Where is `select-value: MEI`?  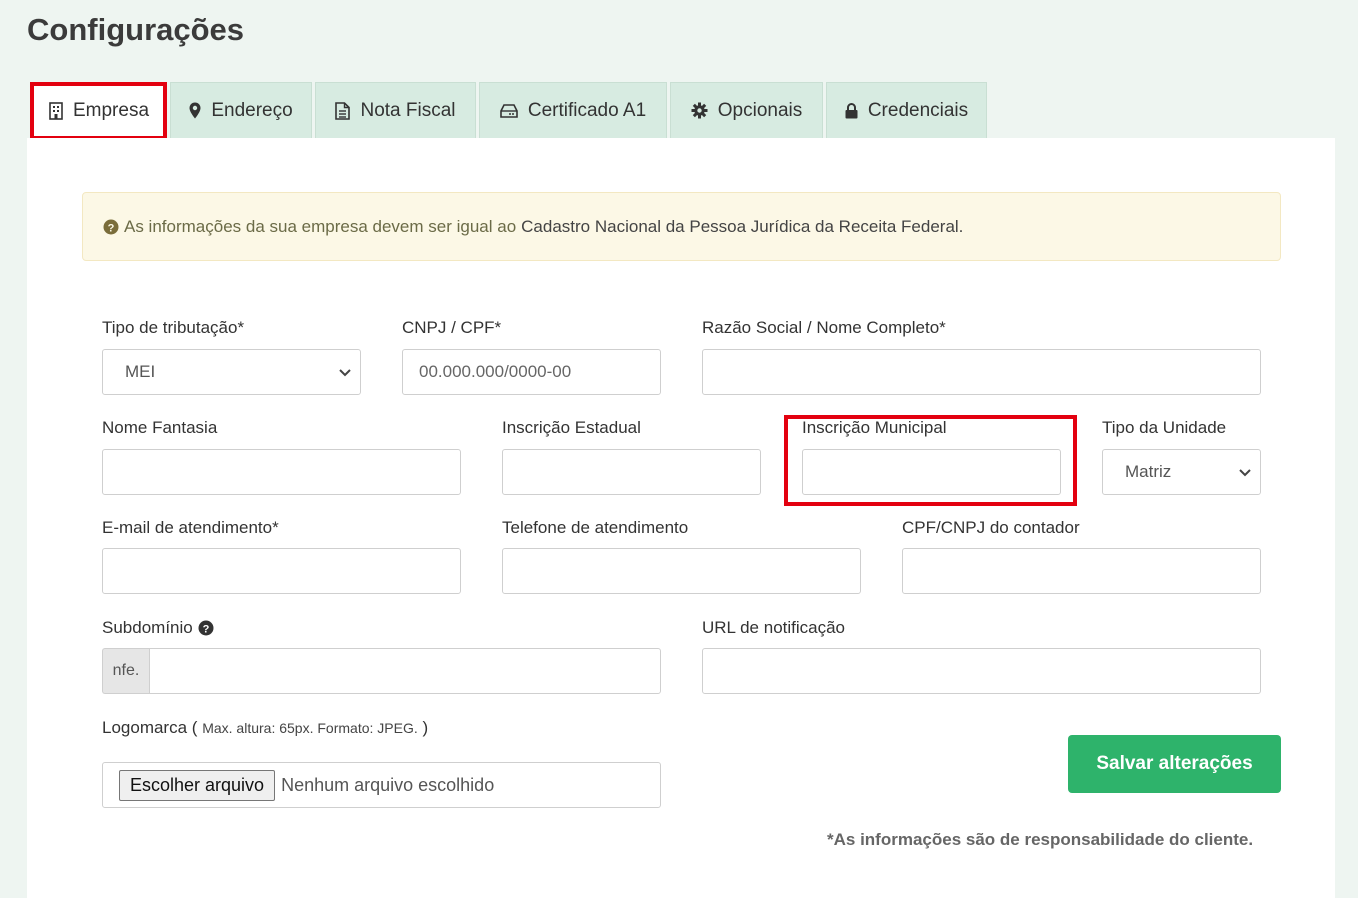
select-value: MEI is located at coordinates (140, 371).